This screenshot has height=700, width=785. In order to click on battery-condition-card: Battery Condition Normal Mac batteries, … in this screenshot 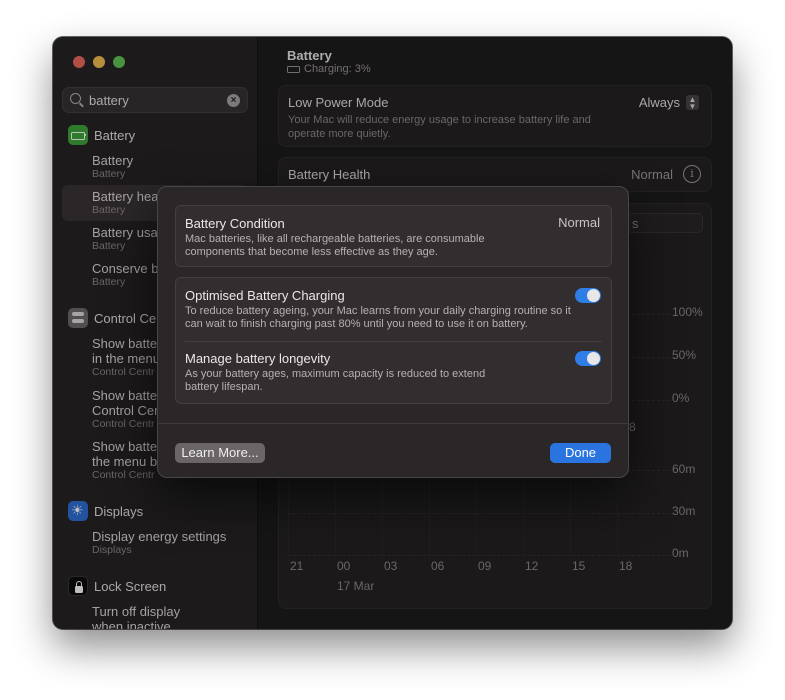, I will do `click(393, 236)`.